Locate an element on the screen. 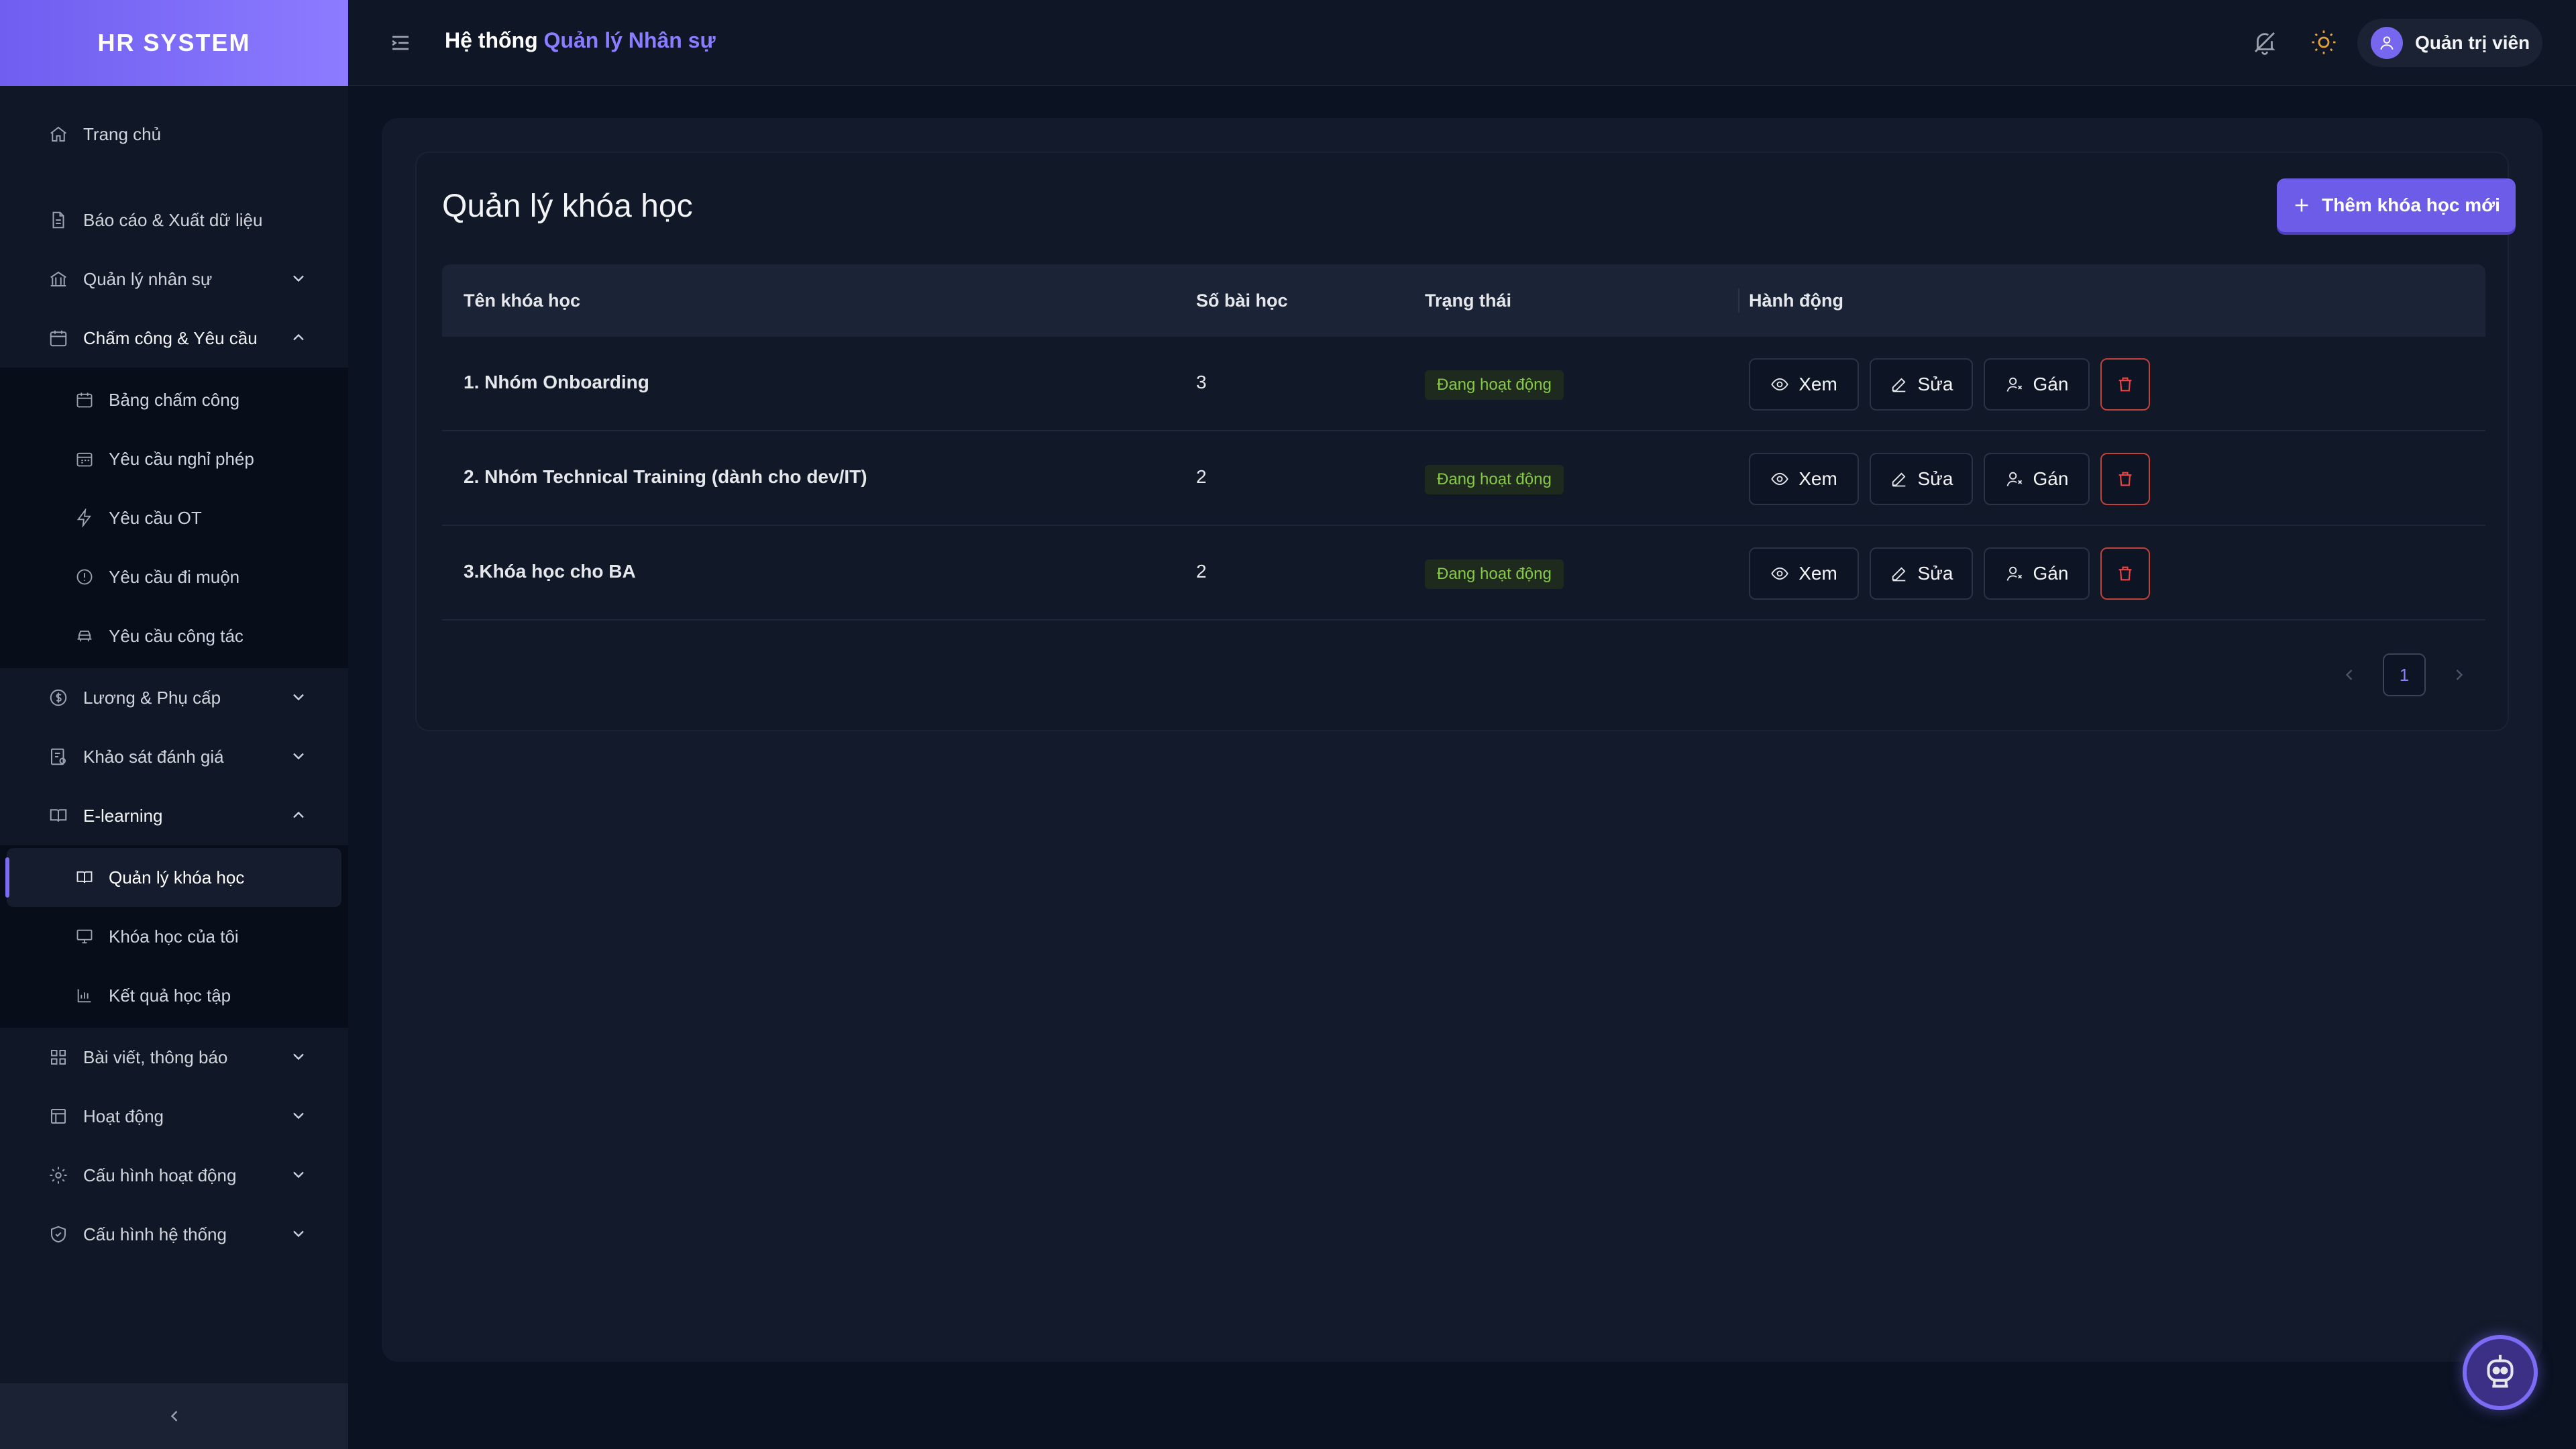 This screenshot has width=2576, height=1449. sidebar-item-label: Bài viết, thông báo is located at coordinates (155, 1056).